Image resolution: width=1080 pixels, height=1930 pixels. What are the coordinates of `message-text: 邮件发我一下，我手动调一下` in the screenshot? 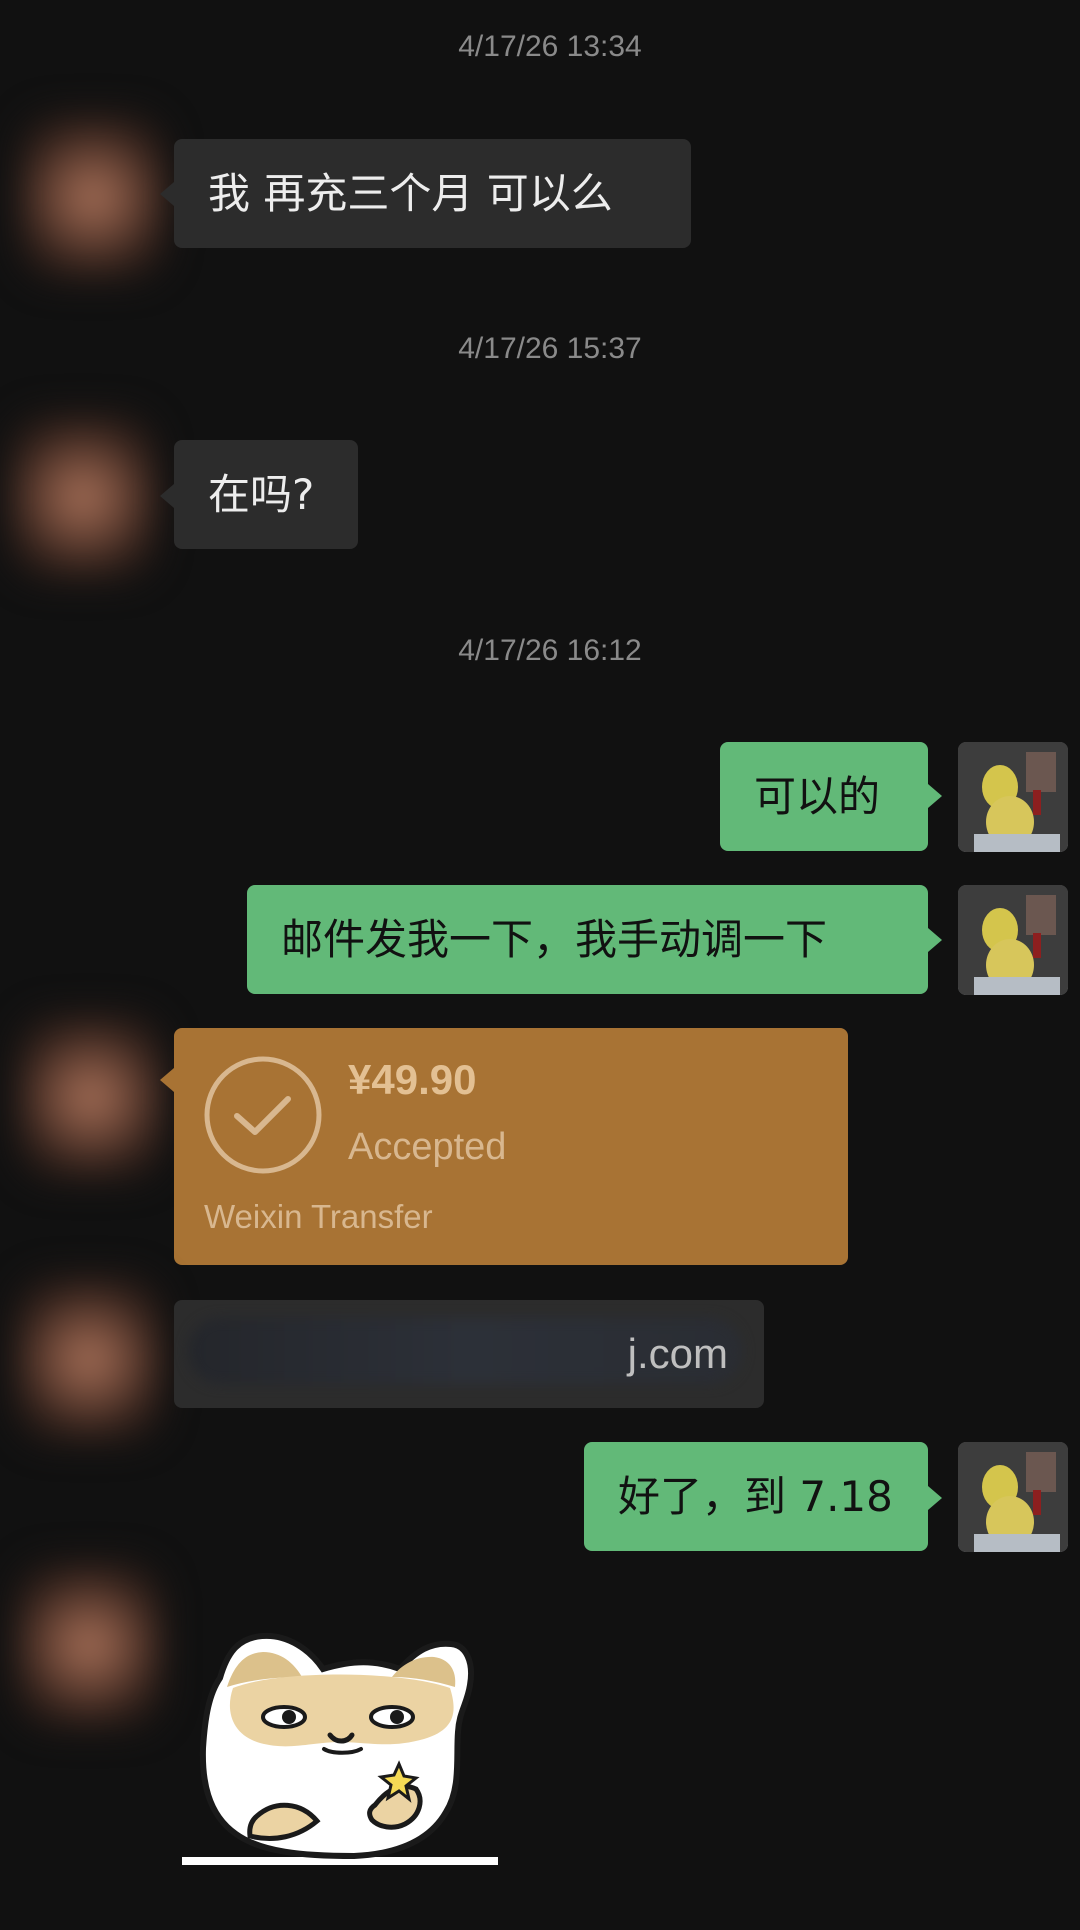 It's located at (554, 939).